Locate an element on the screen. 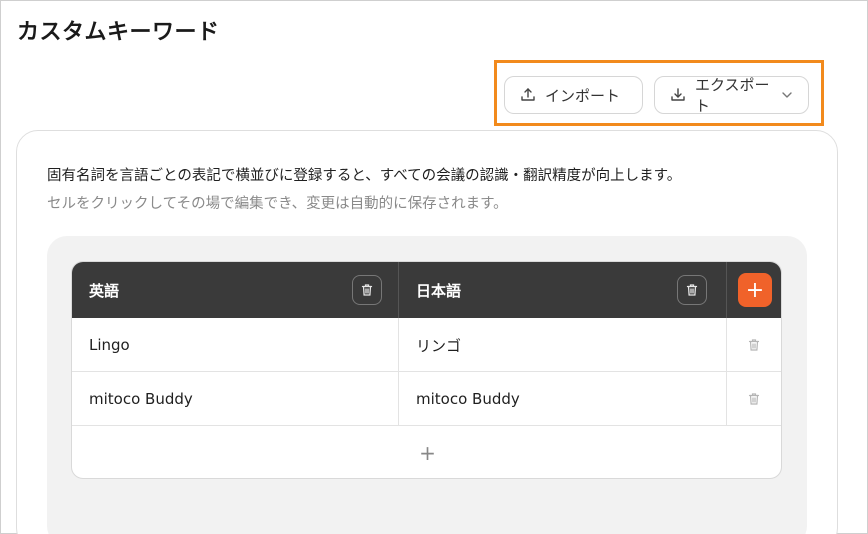 The width and height of the screenshot is (868, 534). table-row: Lingo リンゴ is located at coordinates (426, 345).